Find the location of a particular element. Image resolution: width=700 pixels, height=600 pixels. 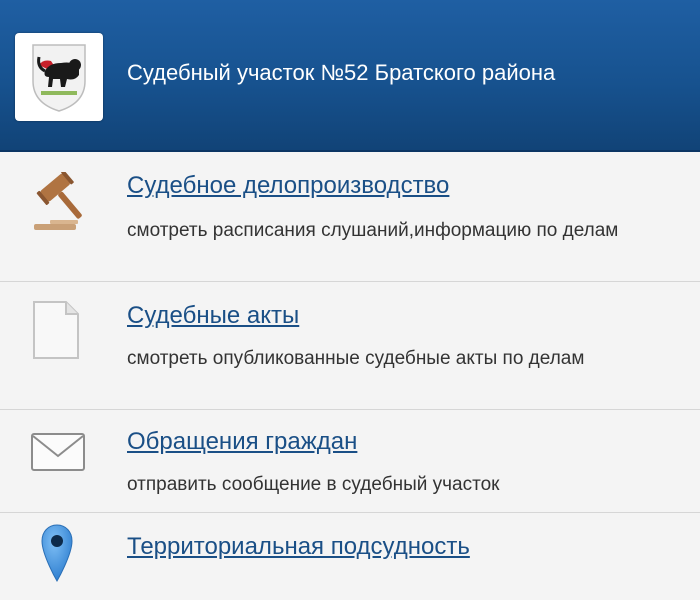

court-acts-link: Судебные акты is located at coordinates (213, 316).